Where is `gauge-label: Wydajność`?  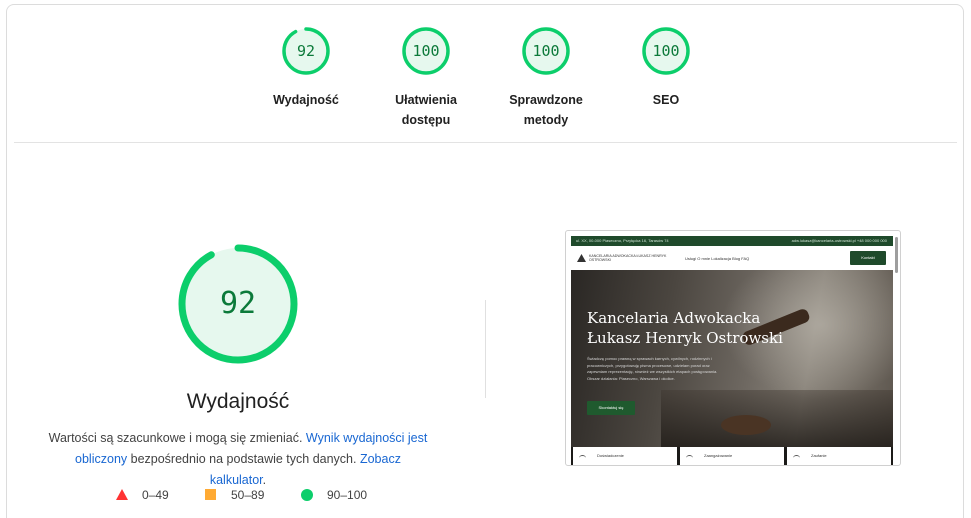 gauge-label: Wydajność is located at coordinates (306, 100).